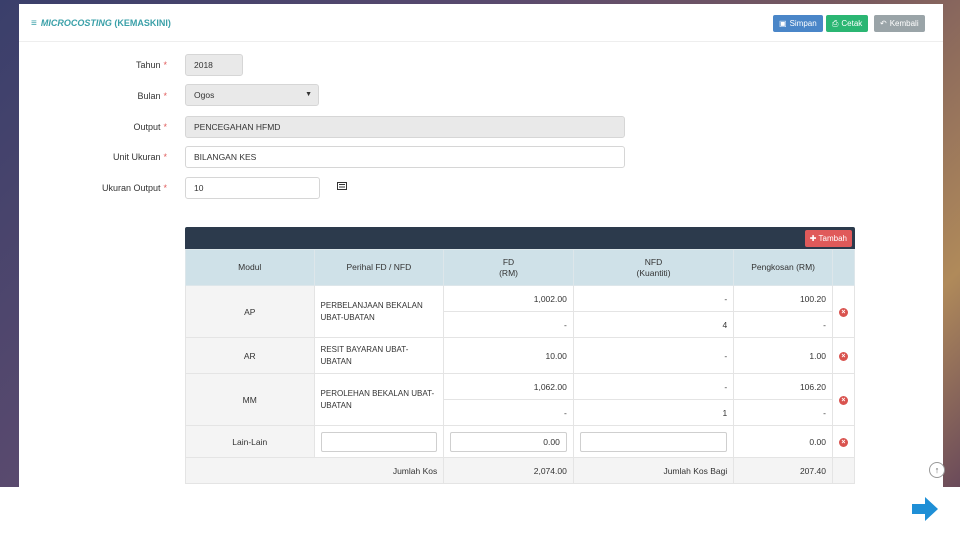  I want to click on print-button: ⎙ Cetak, so click(847, 23).